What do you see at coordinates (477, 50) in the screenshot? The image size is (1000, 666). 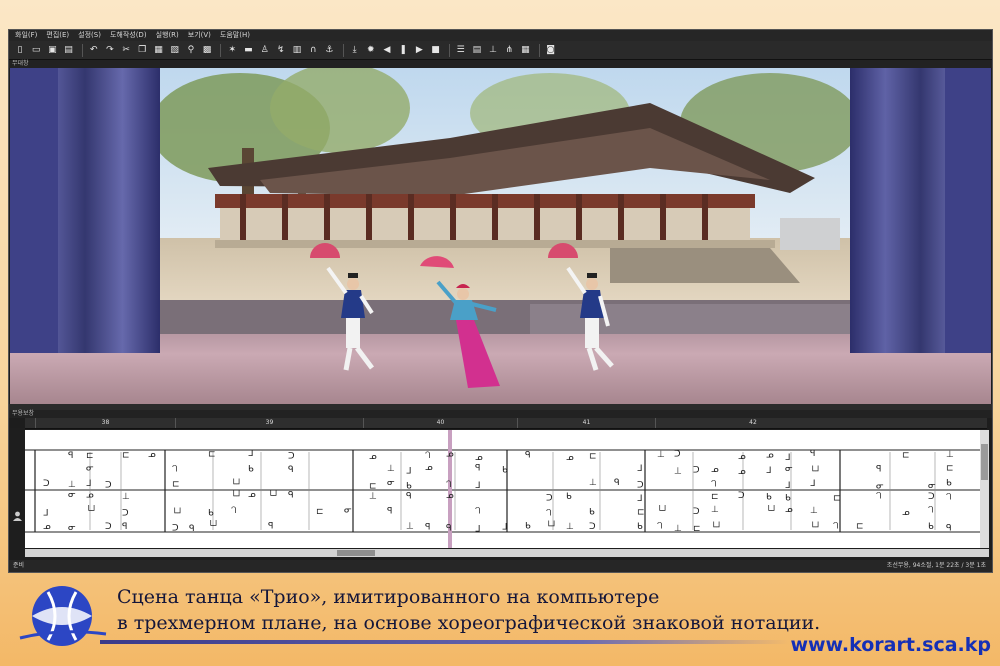 I see `score-icon: ▤` at bounding box center [477, 50].